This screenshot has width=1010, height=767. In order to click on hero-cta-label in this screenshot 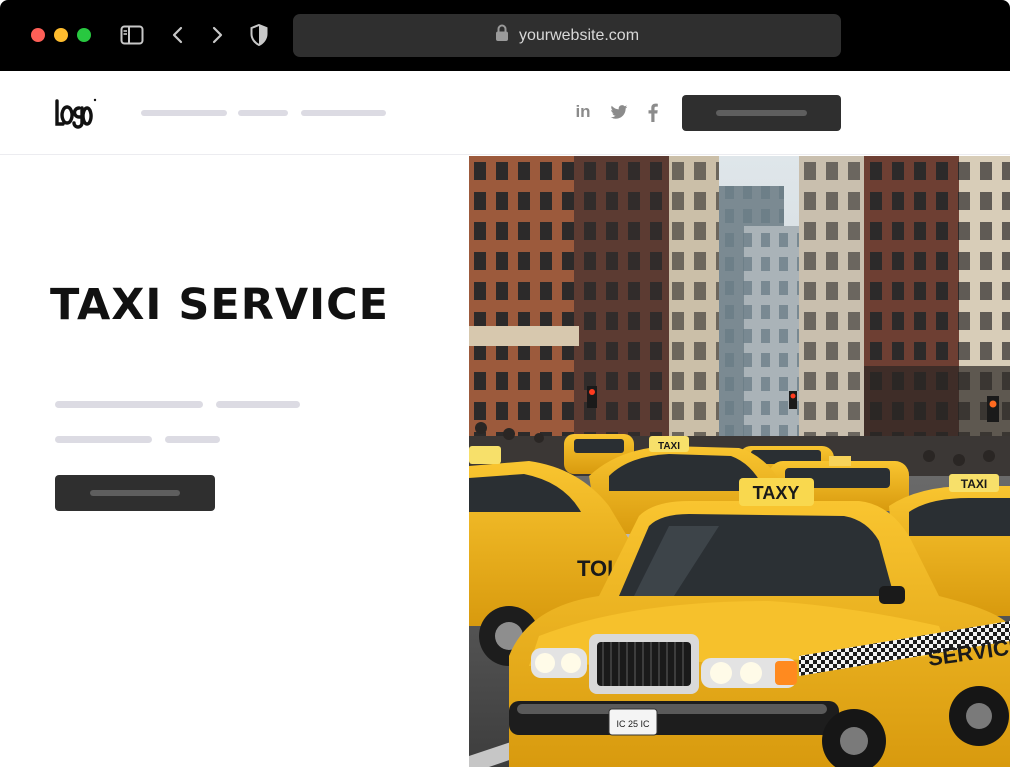, I will do `click(135, 493)`.